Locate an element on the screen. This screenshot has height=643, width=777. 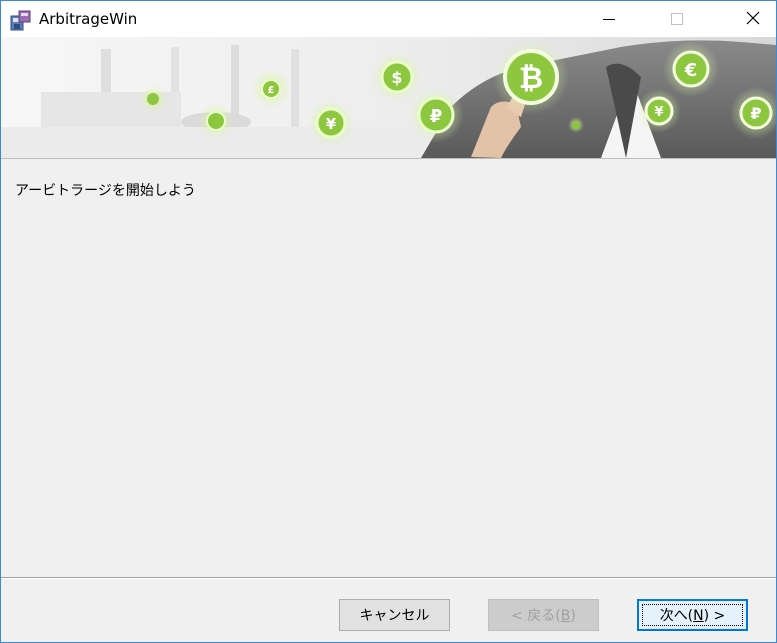
minimize-icon is located at coordinates (609, 19).